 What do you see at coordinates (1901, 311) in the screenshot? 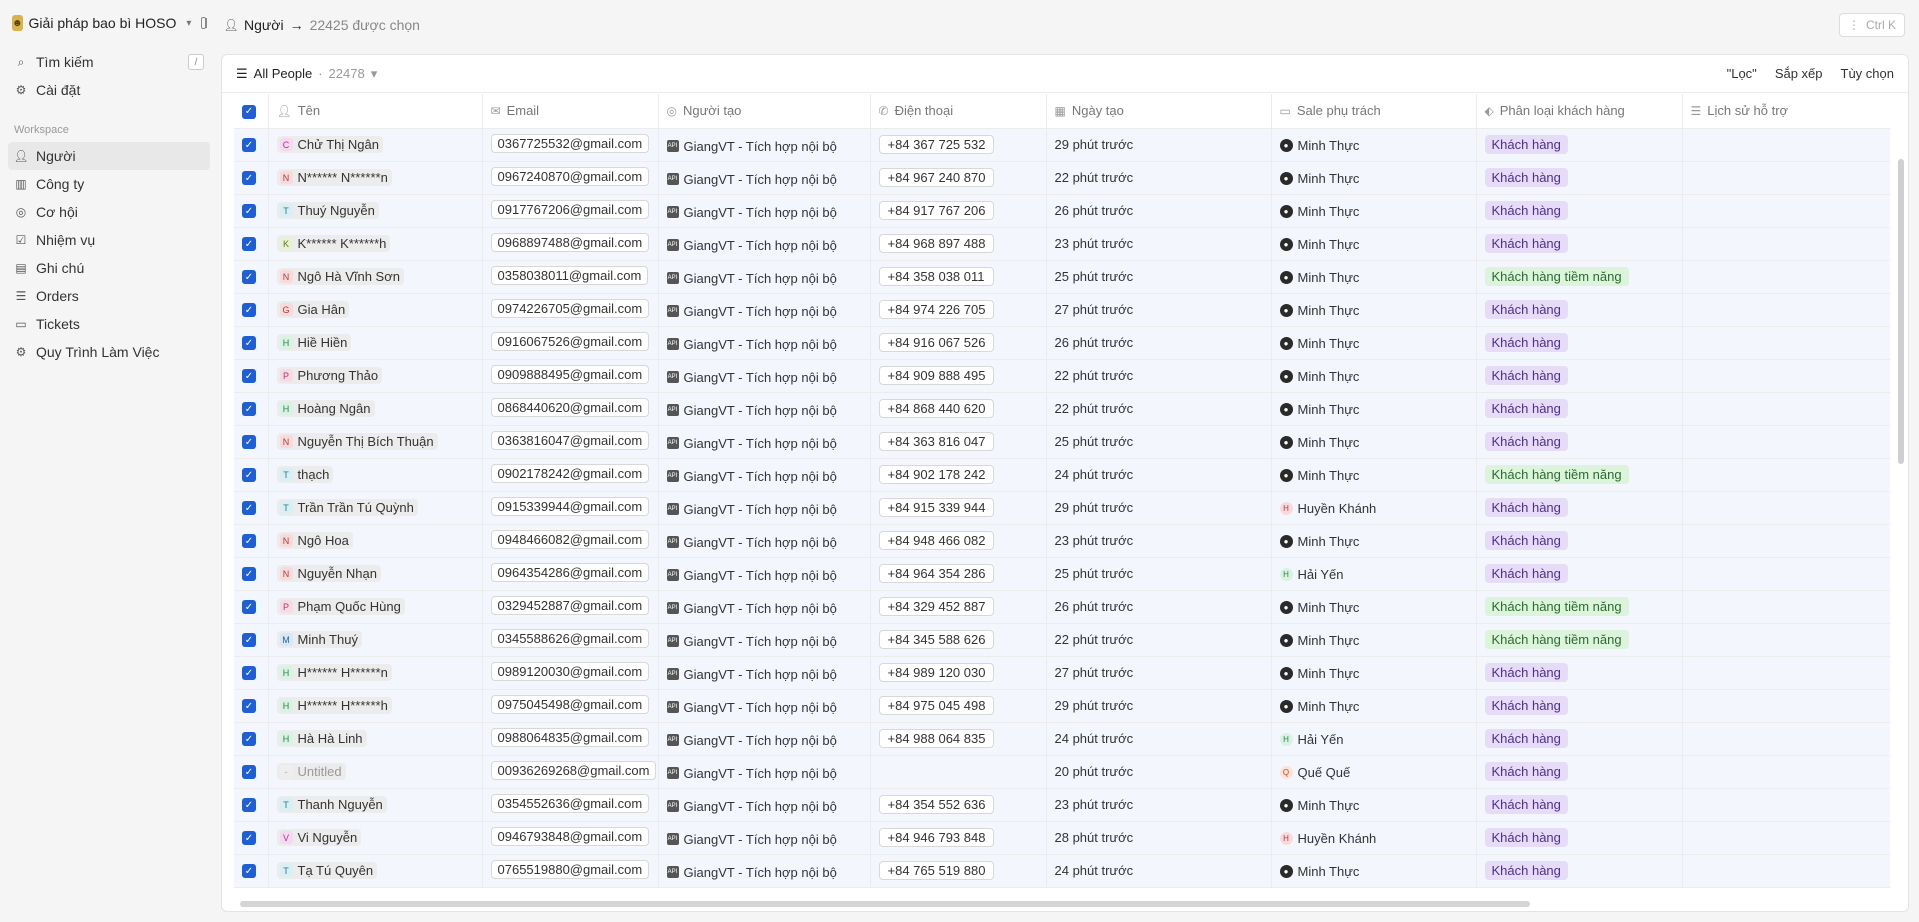
I see `vertical-scrollbar` at bounding box center [1901, 311].